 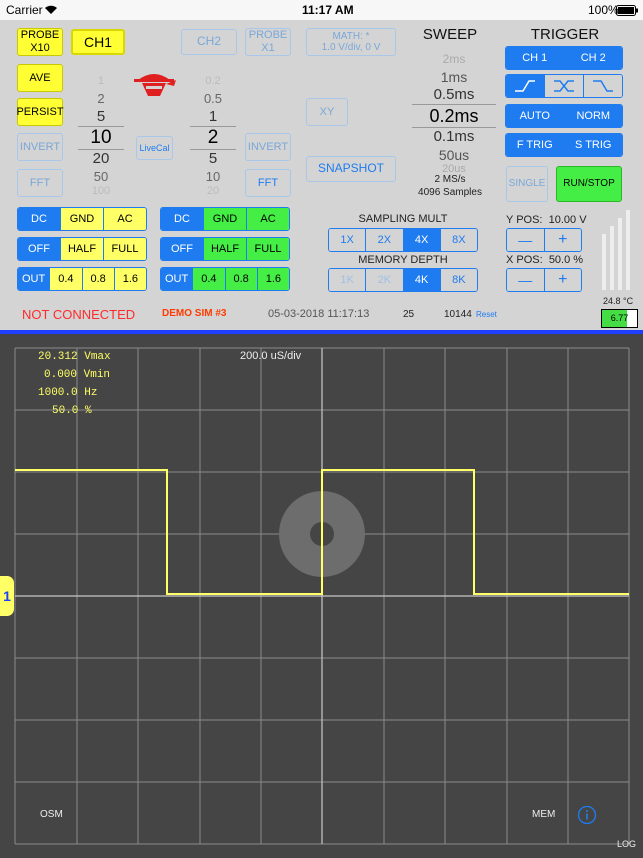 I want to click on trigger-norm: NORM, so click(x=593, y=116).